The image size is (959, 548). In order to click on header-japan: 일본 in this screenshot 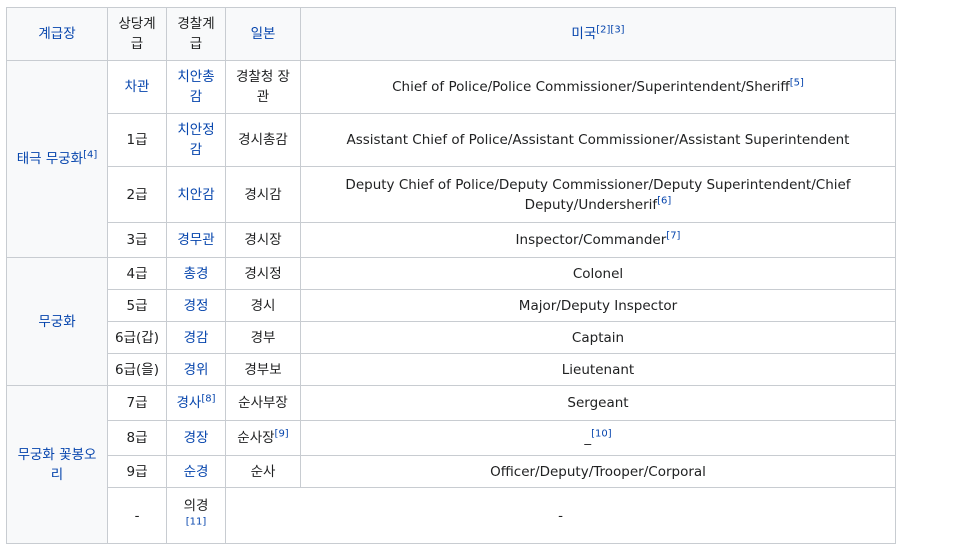, I will do `click(263, 34)`.